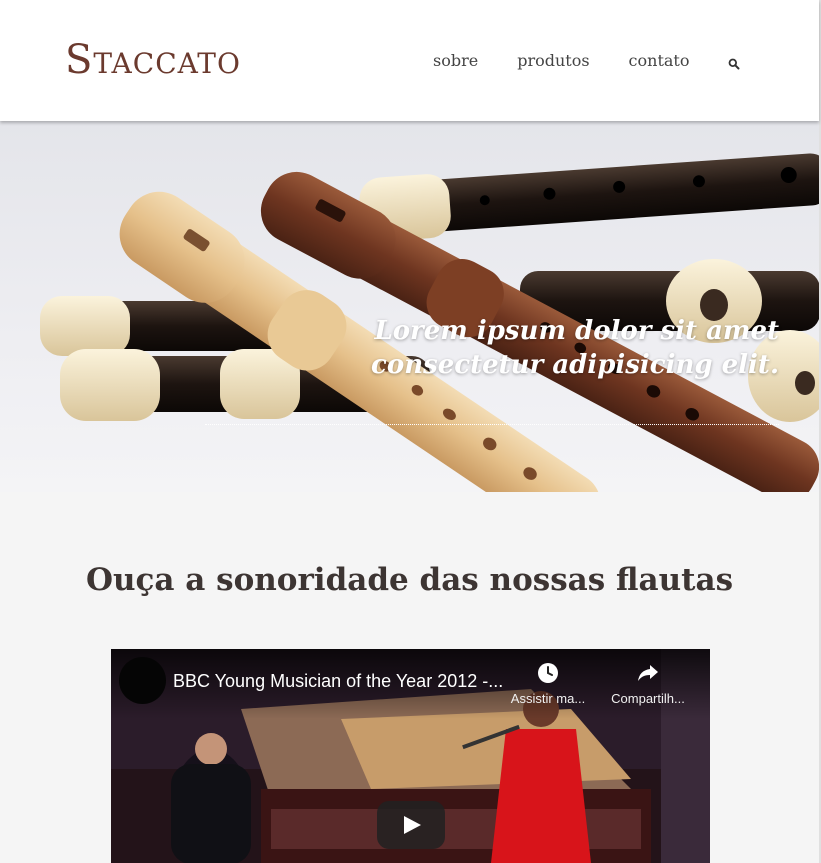 The image size is (821, 863). What do you see at coordinates (411, 825) in the screenshot?
I see `play-icon` at bounding box center [411, 825].